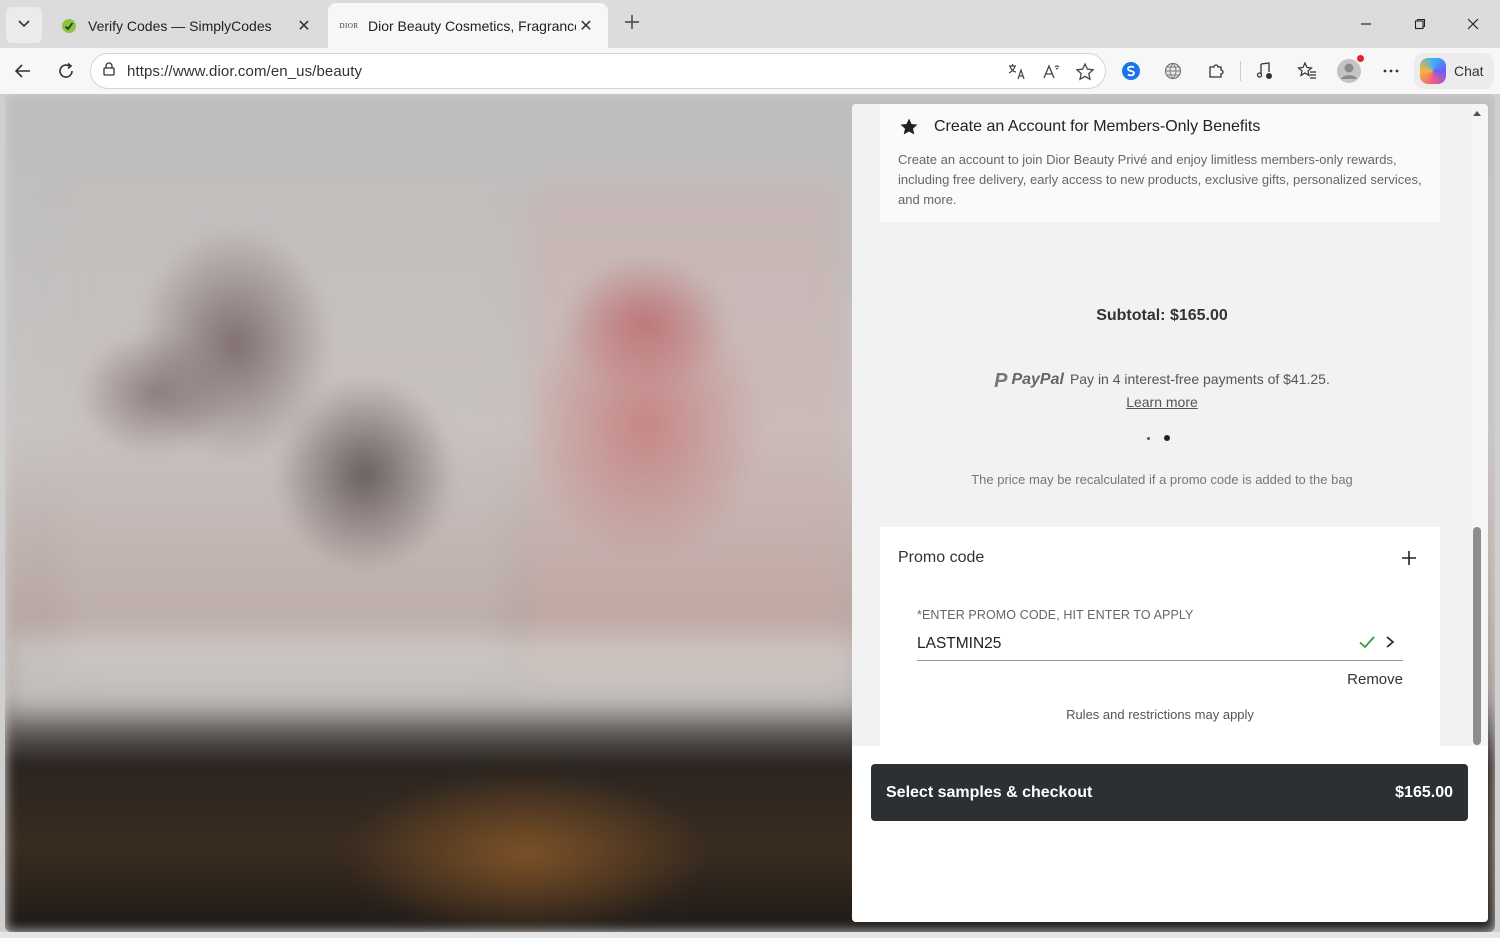  I want to click on back-arrow-icon, so click(22, 71).